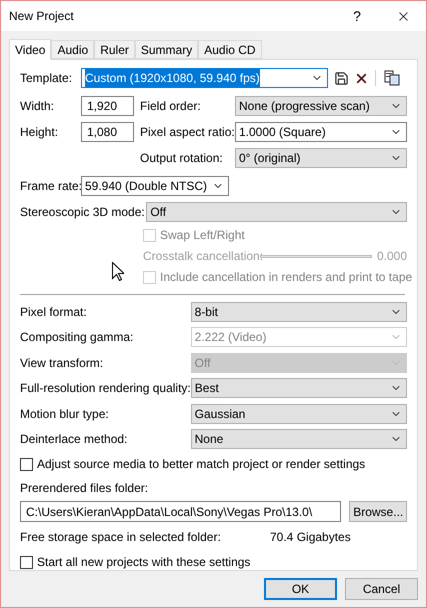 Image resolution: width=427 pixels, height=608 pixels. Describe the element at coordinates (300, 589) in the screenshot. I see `dialog-button: OK` at that location.